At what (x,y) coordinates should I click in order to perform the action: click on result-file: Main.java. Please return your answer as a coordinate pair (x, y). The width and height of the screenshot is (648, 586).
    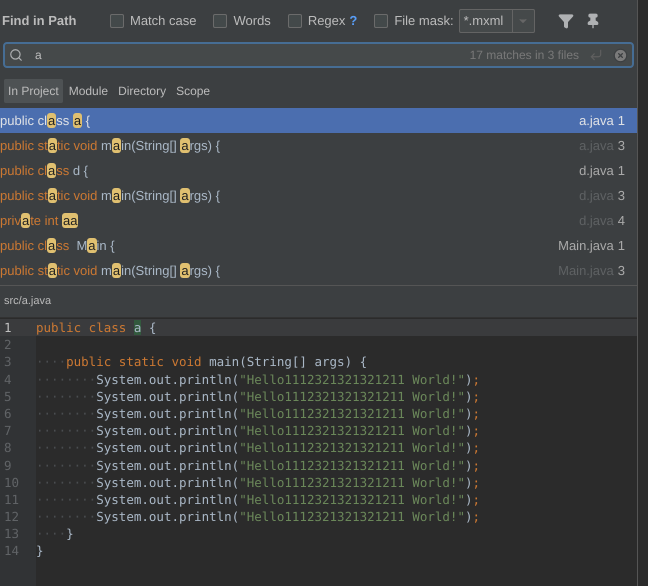
    Looking at the image, I should click on (586, 245).